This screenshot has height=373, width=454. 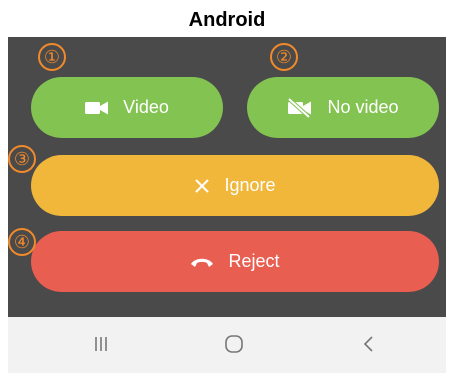 I want to click on home-icon, so click(x=234, y=346).